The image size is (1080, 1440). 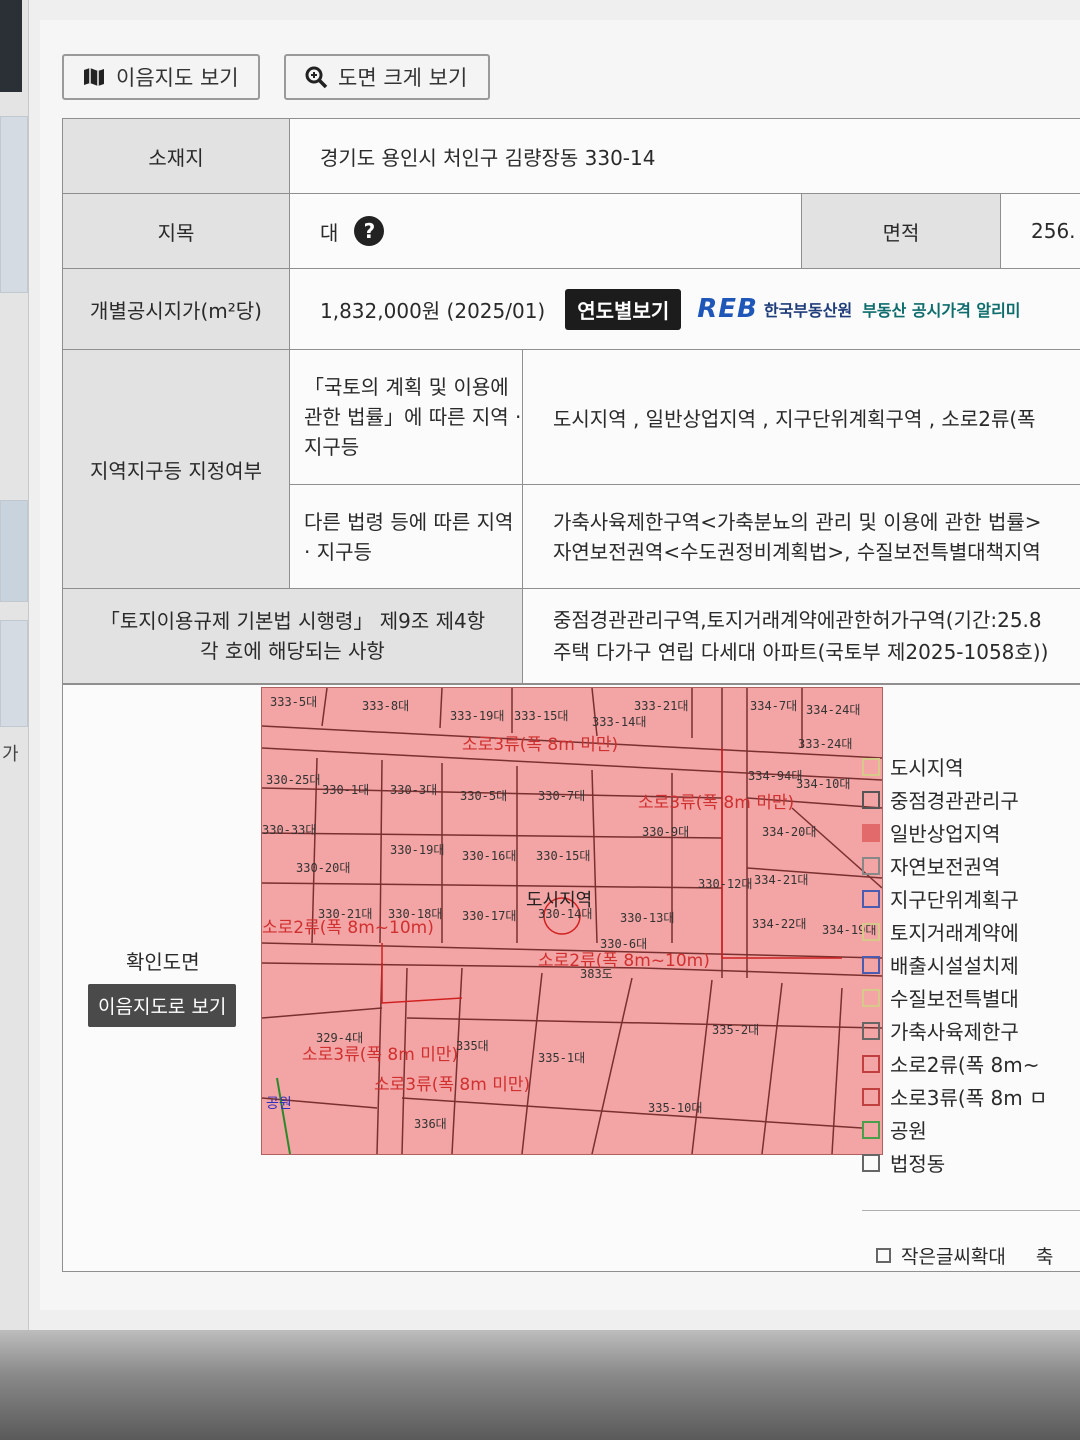 I want to click on parcel-label: 336대, so click(x=430, y=1124).